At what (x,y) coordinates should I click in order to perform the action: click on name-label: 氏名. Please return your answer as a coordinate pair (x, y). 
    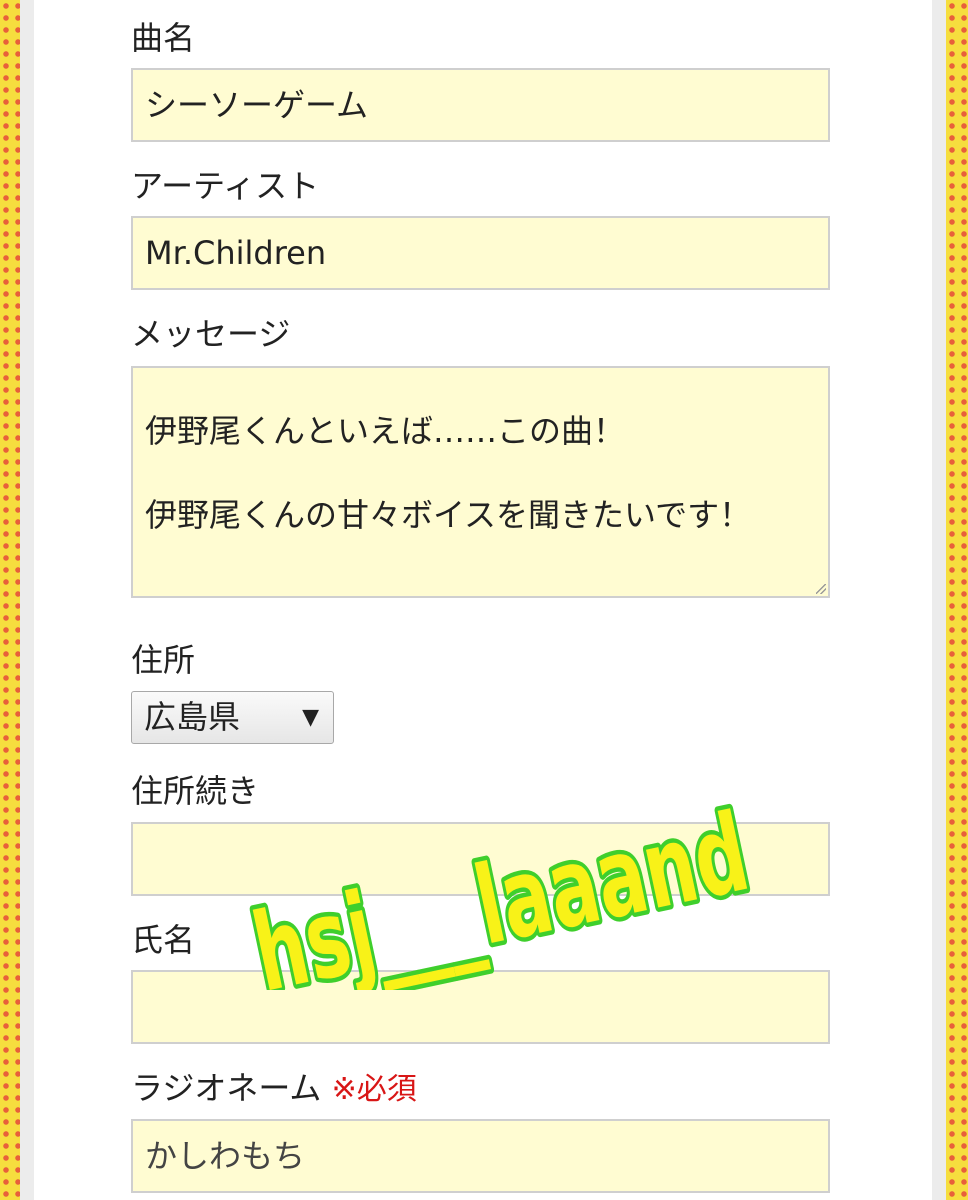
    Looking at the image, I should click on (163, 940).